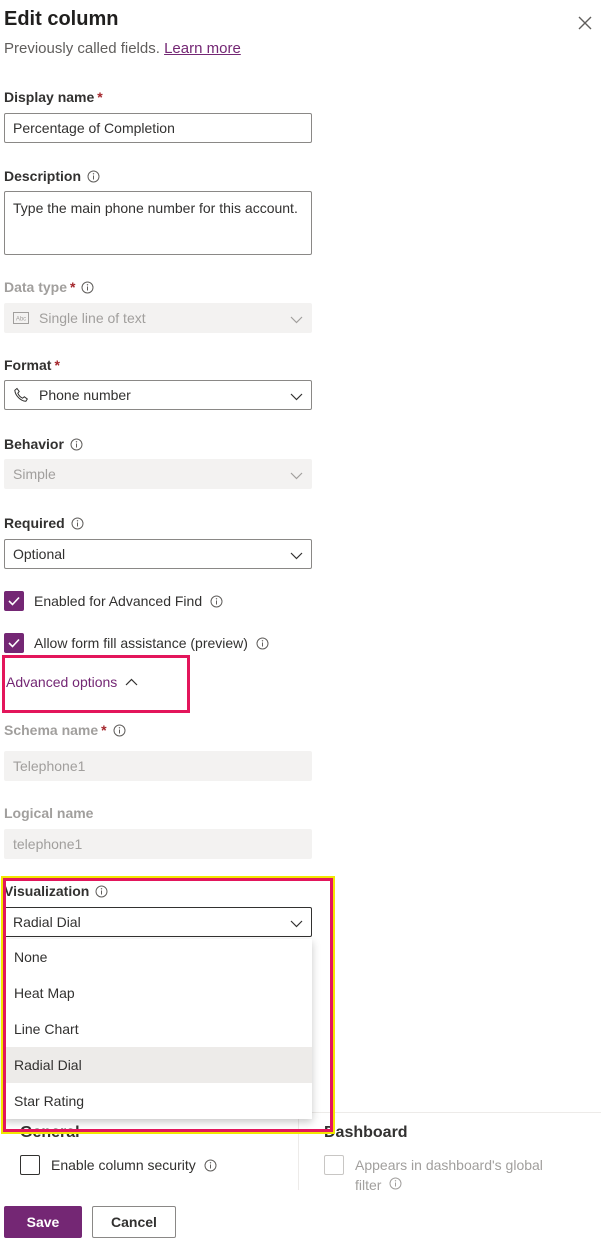 This screenshot has width=601, height=1243. Describe the element at coordinates (158, 395) in the screenshot. I see `format-select: Phone number` at that location.